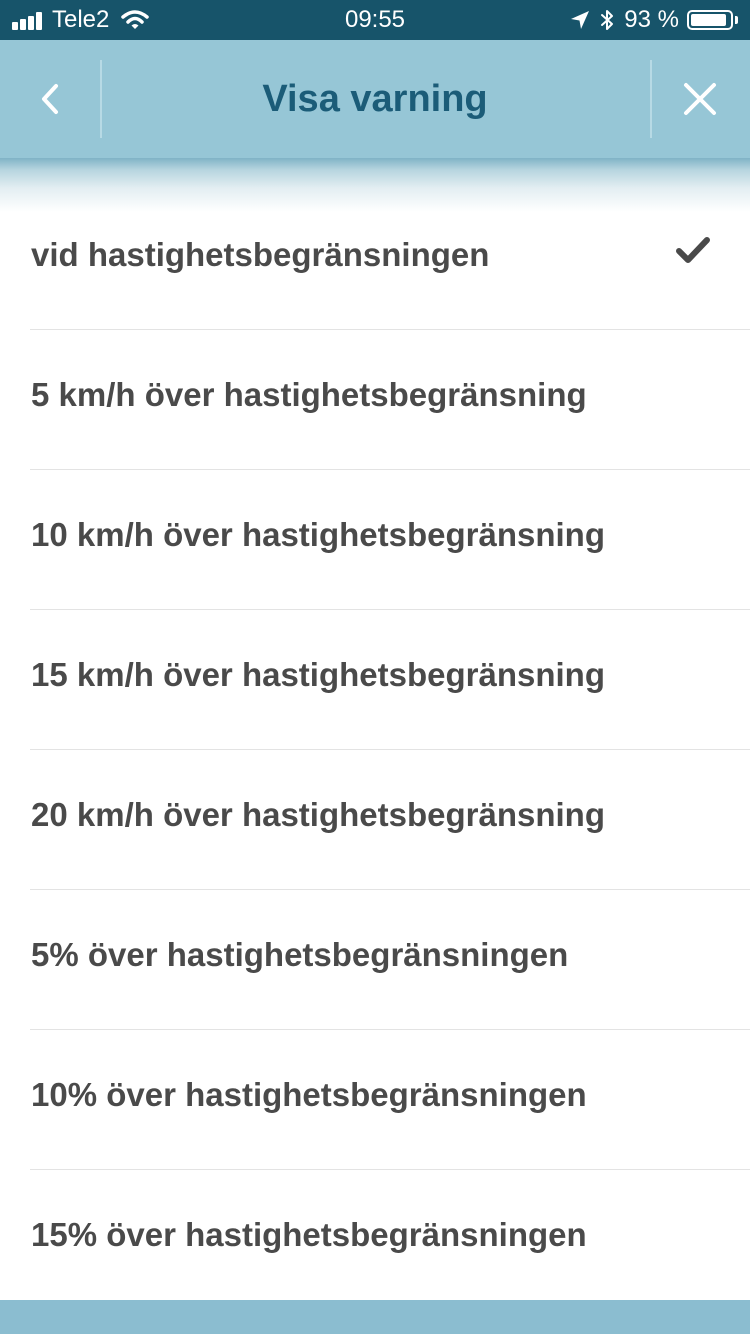  What do you see at coordinates (260, 254) in the screenshot?
I see `option-label: vid hastighetsbegränsningen` at bounding box center [260, 254].